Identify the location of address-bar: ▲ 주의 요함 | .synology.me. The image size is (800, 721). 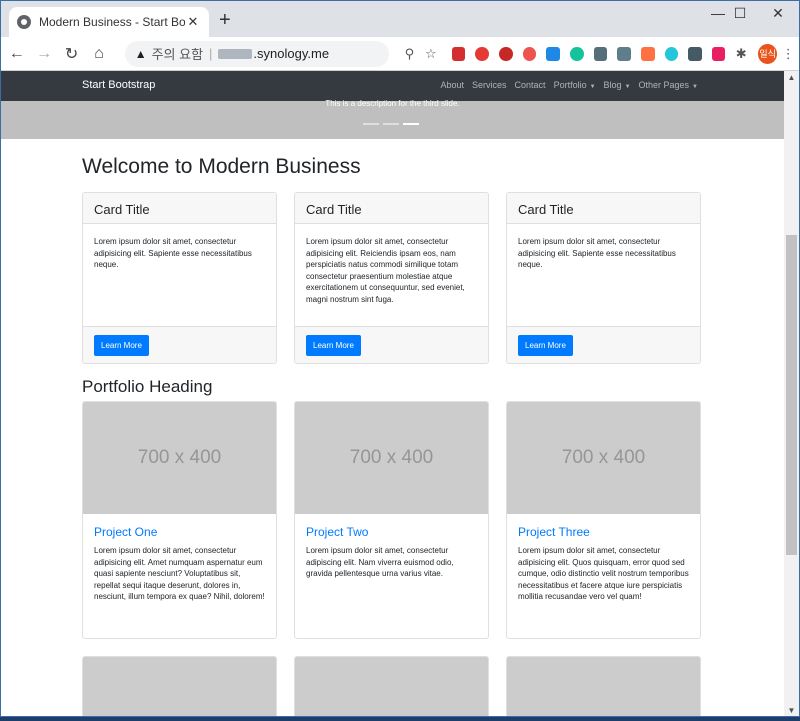
(256, 53).